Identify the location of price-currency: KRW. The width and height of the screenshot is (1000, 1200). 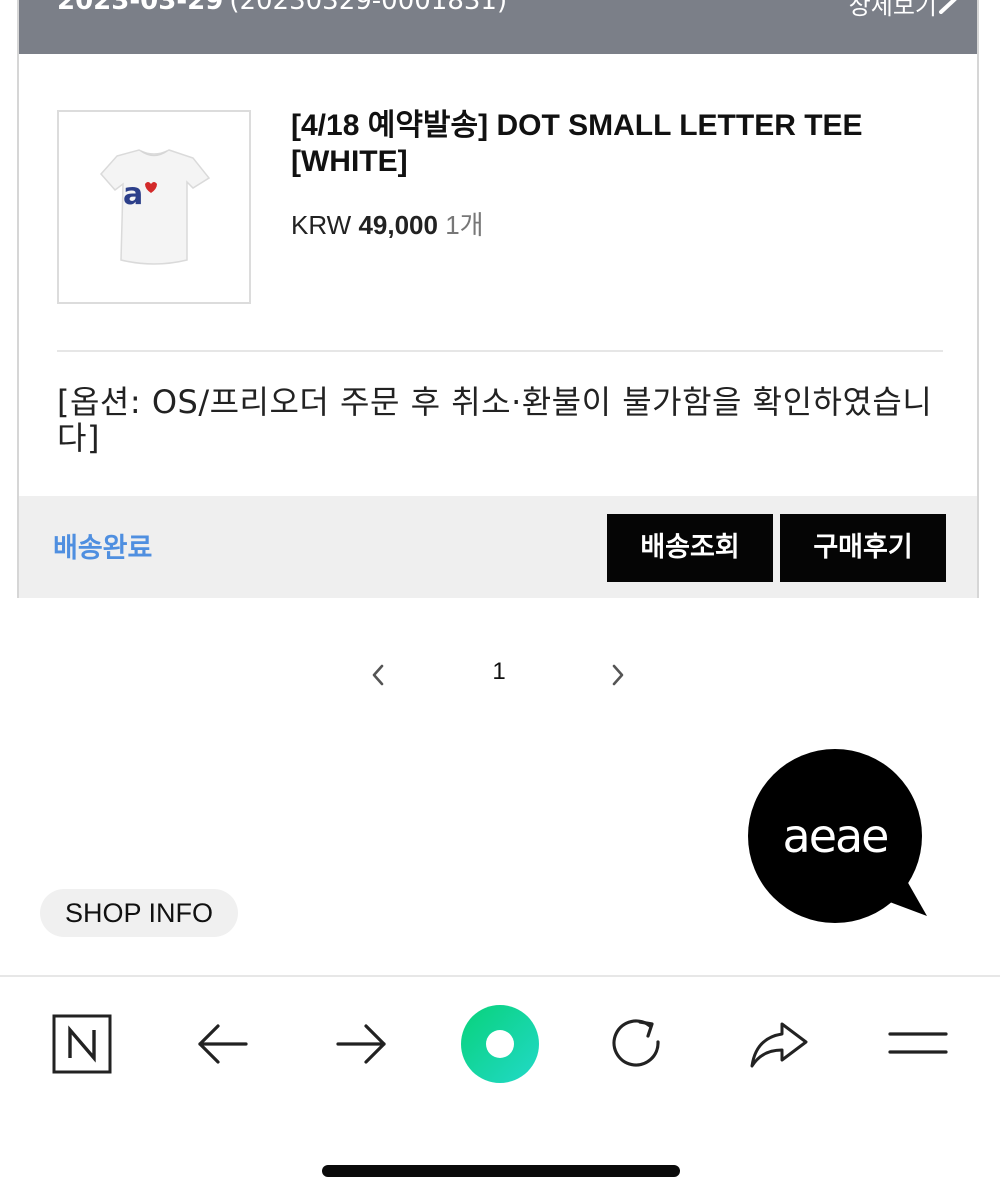
(321, 225).